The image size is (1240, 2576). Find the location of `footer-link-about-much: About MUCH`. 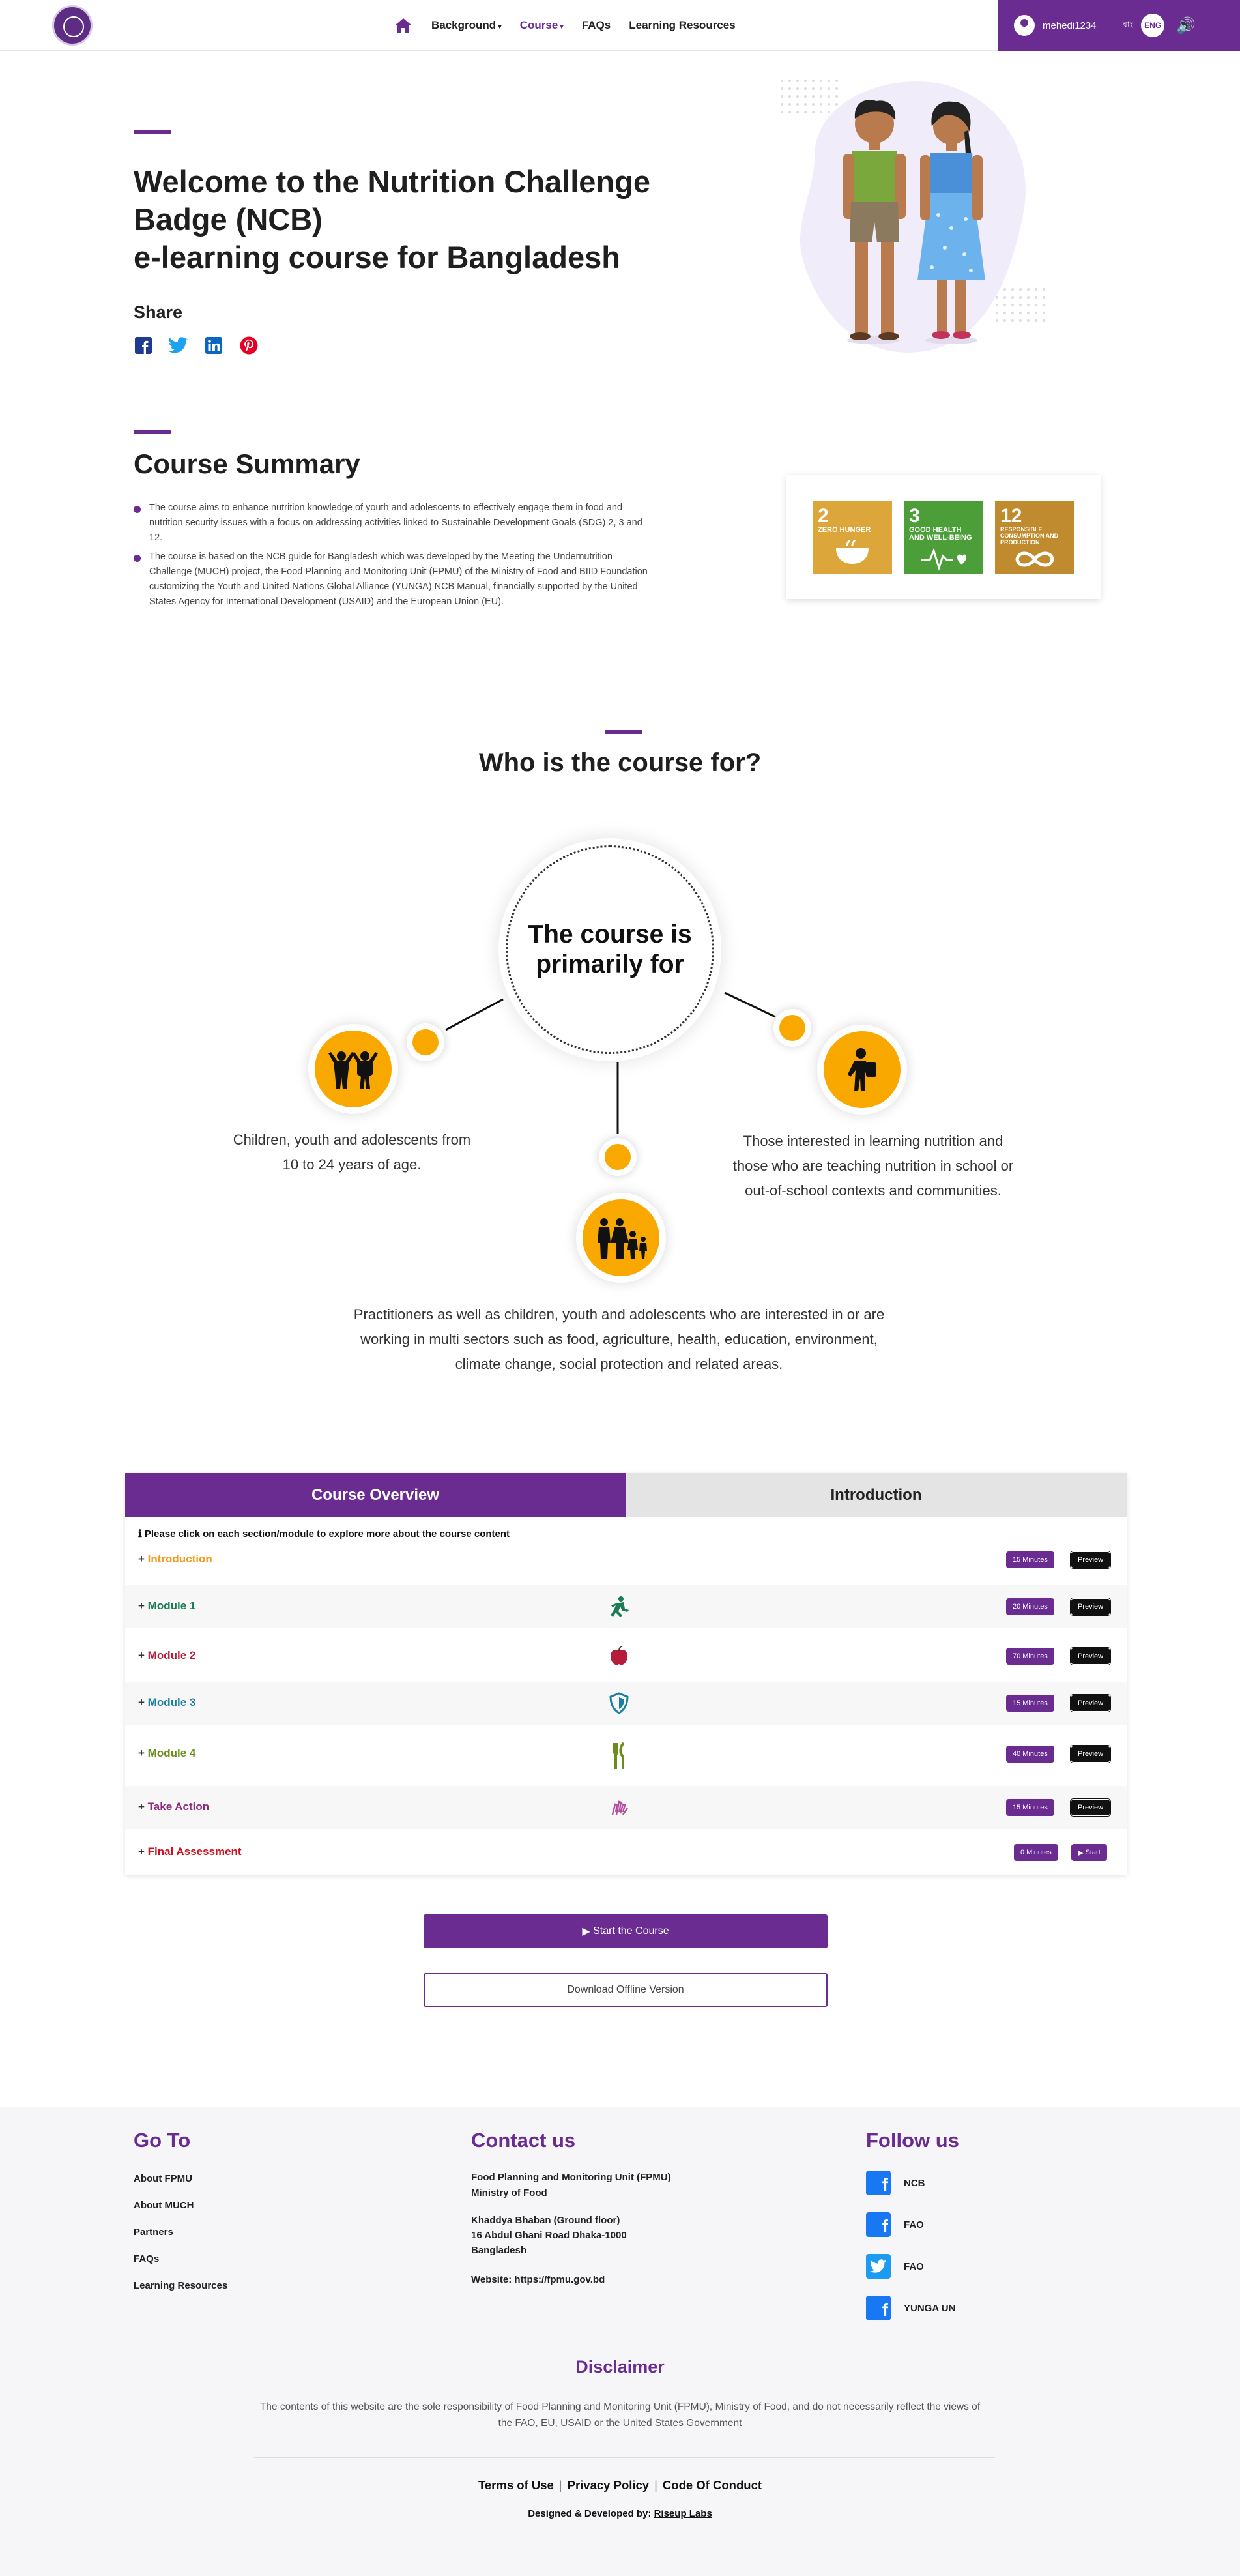

footer-link-about-much: About MUCH is located at coordinates (164, 2205).